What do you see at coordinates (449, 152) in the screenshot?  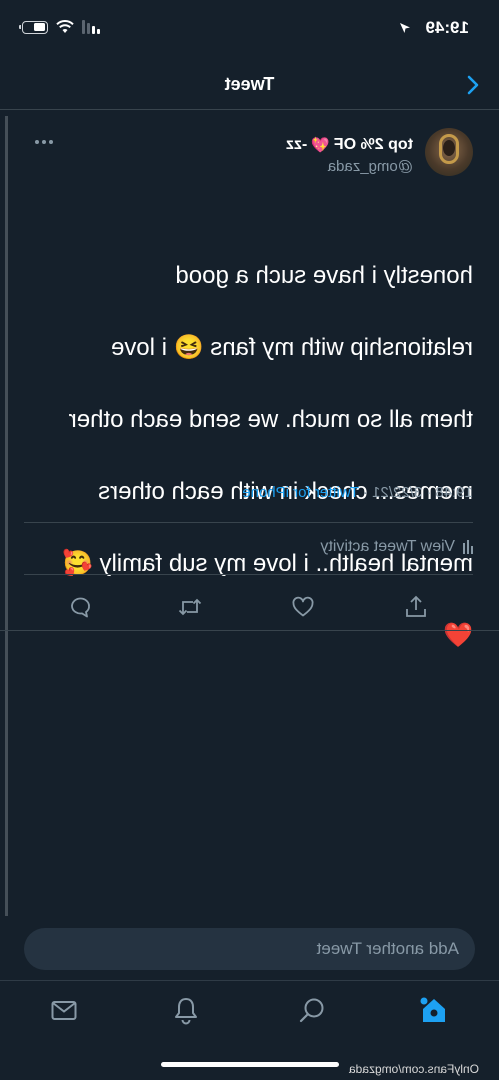 I see `avatar` at bounding box center [449, 152].